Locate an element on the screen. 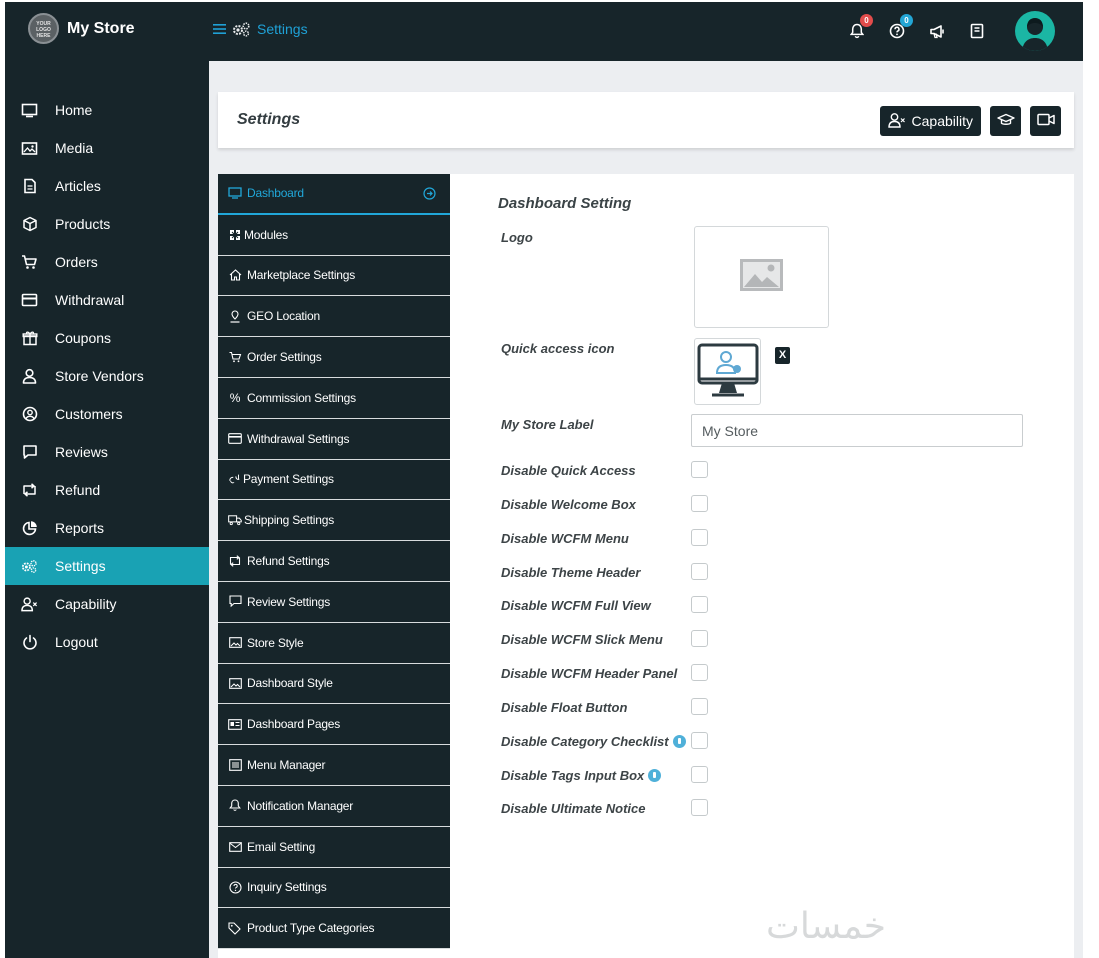  breadcrumb: Settings is located at coordinates (260, 29).